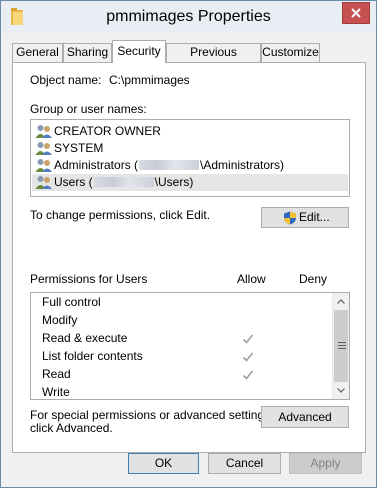 The image size is (377, 488). What do you see at coordinates (71, 428) in the screenshot?
I see `advanced-hint-line2: click Advanced.` at bounding box center [71, 428].